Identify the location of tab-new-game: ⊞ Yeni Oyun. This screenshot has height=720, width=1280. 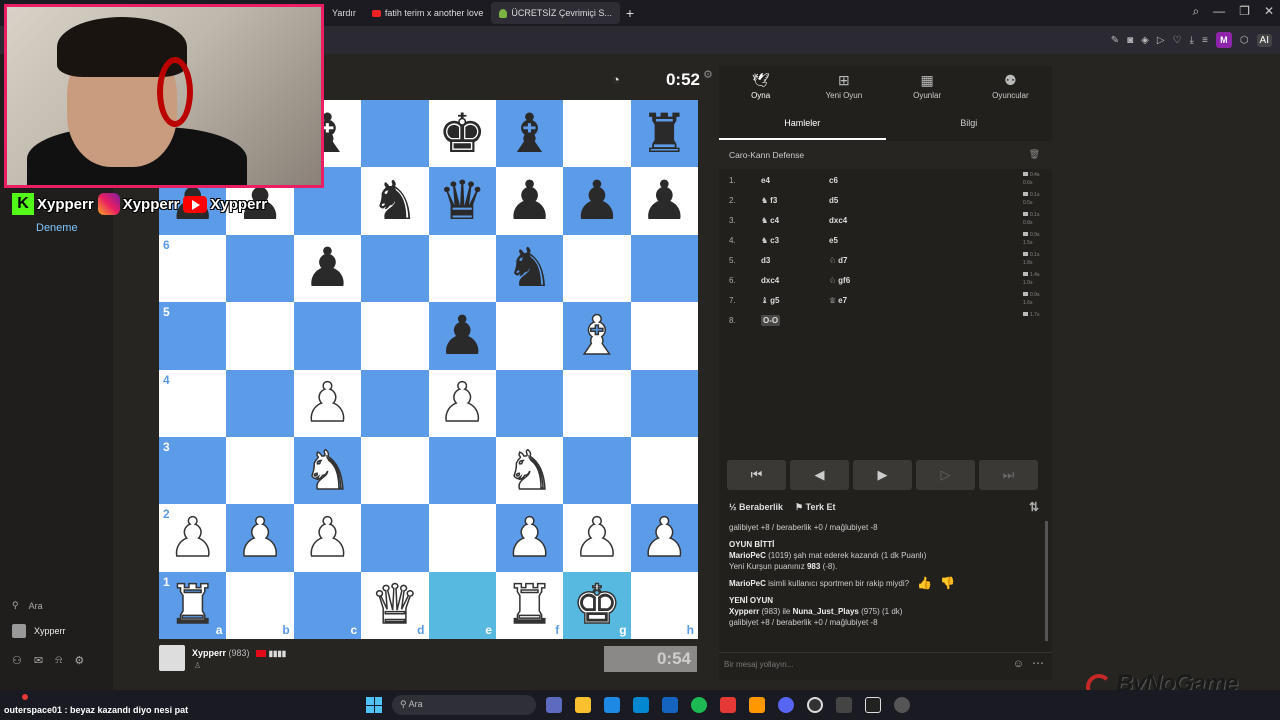
(843, 86).